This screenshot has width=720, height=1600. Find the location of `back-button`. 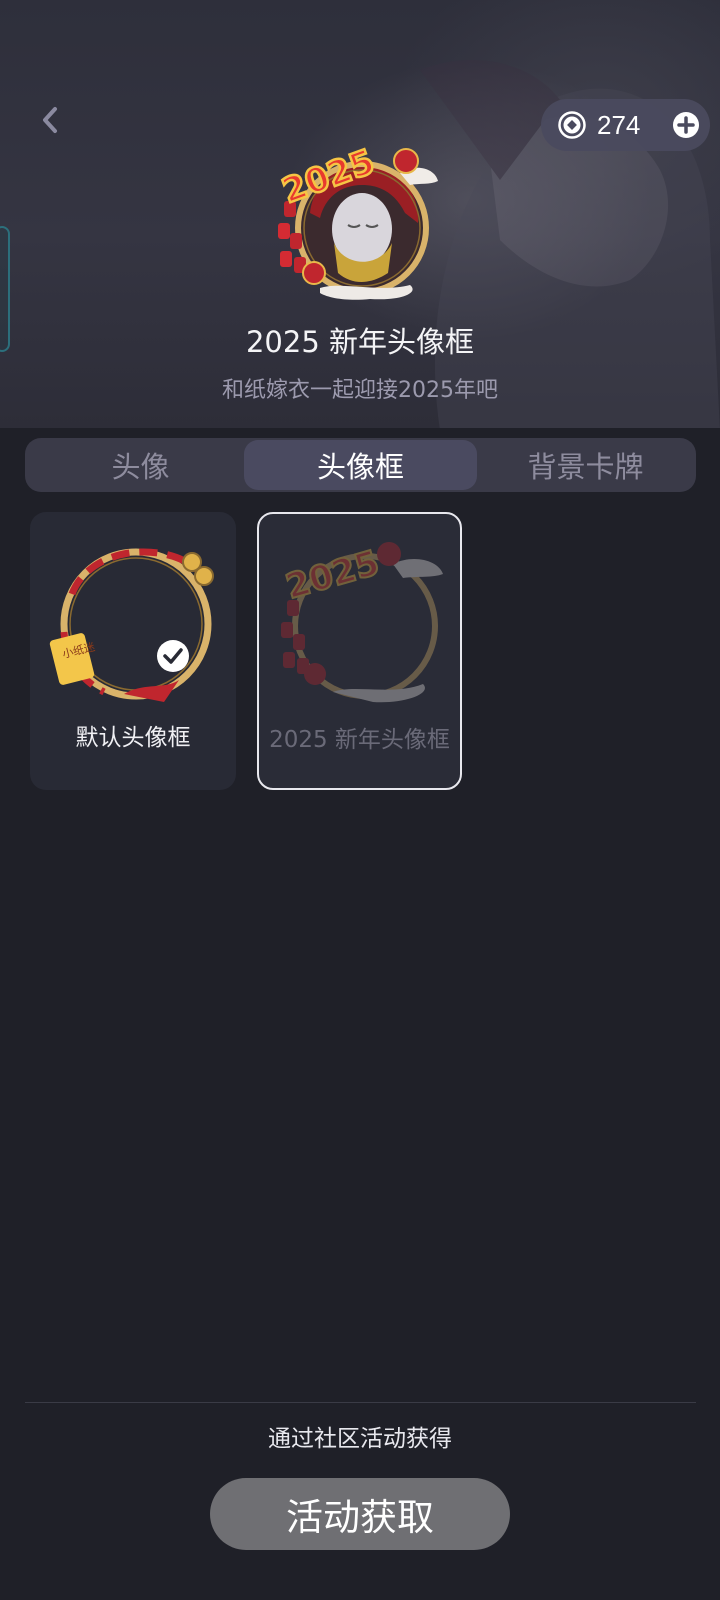

back-button is located at coordinates (50, 120).